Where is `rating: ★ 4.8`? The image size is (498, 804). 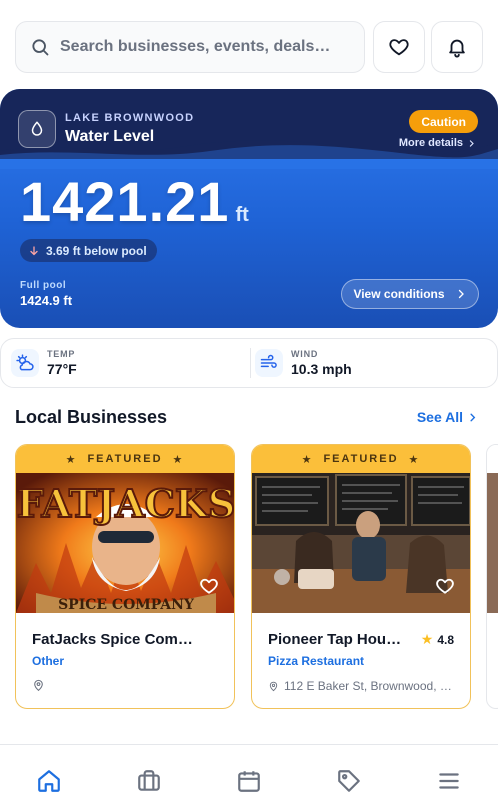 rating: ★ 4.8 is located at coordinates (437, 639).